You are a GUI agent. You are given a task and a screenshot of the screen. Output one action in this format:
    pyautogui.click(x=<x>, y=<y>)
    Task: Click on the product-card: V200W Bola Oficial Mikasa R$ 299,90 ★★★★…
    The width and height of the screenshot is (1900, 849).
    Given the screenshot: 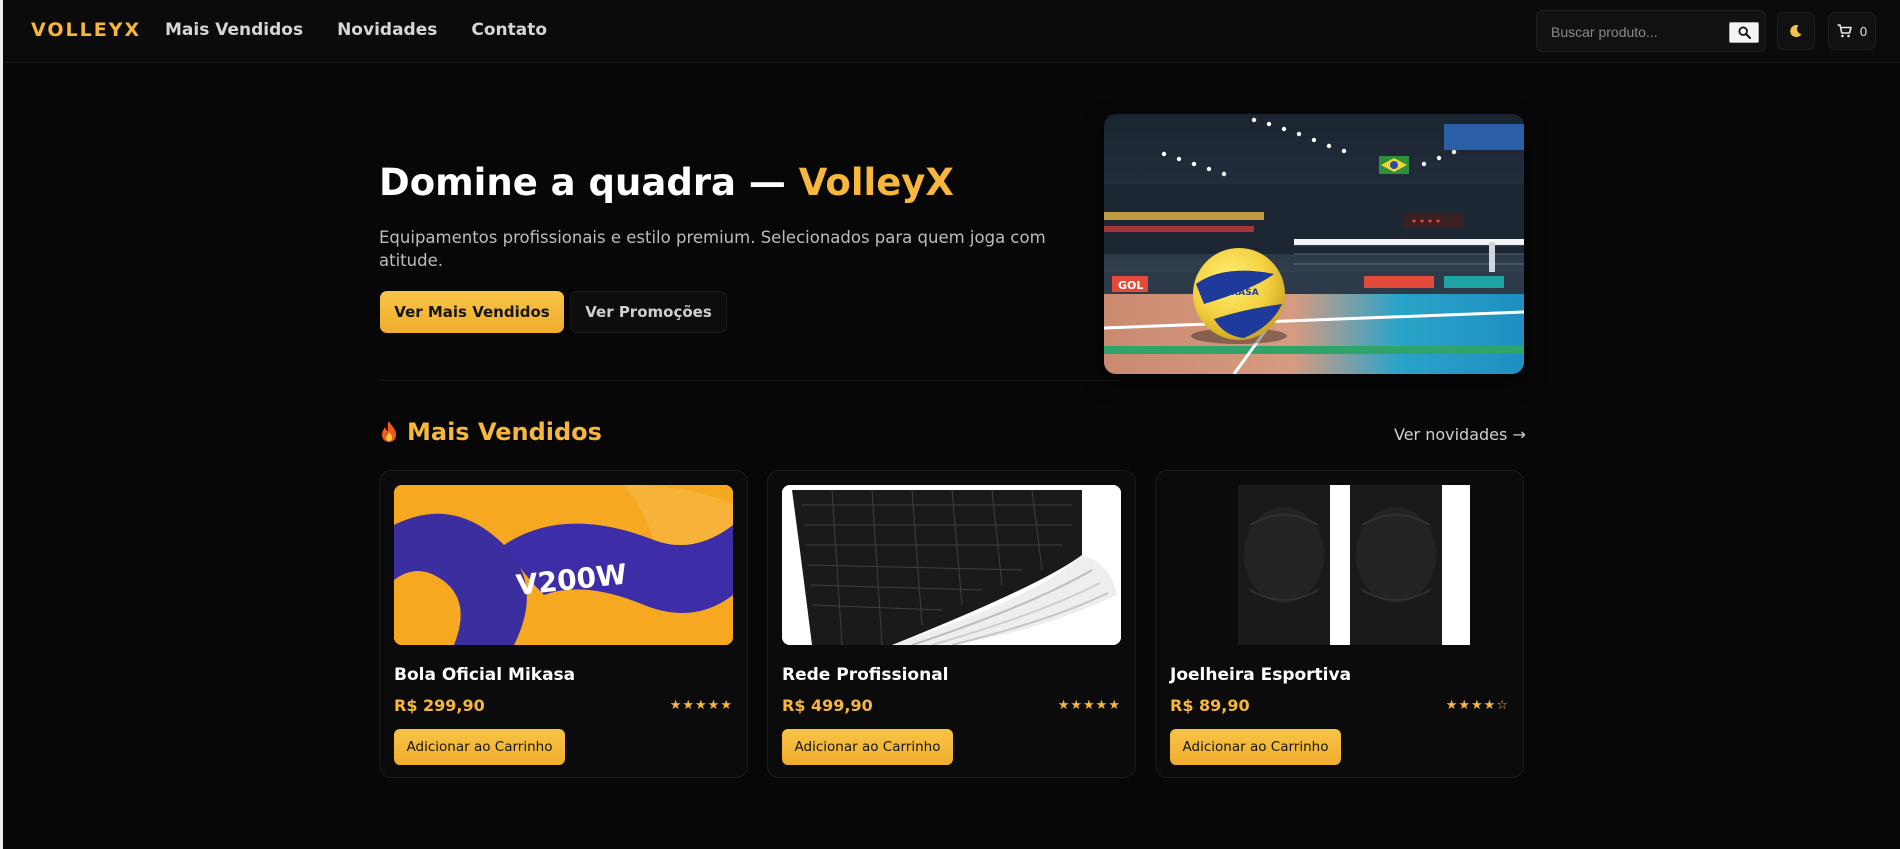 What is the action you would take?
    pyautogui.click(x=563, y=624)
    